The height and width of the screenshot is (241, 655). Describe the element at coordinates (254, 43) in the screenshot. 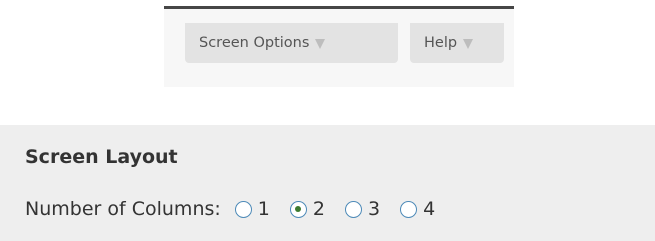

I see `screen-options-label: Screen Options` at that location.